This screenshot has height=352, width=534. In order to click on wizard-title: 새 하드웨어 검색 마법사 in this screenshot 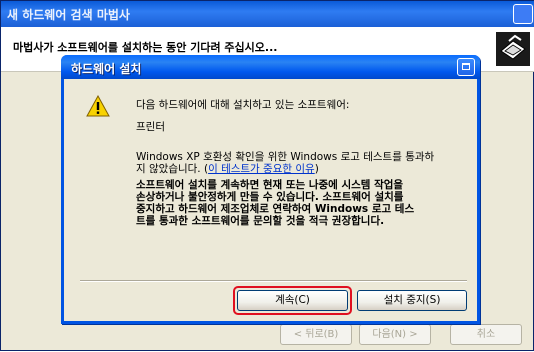, I will do `click(68, 15)`.